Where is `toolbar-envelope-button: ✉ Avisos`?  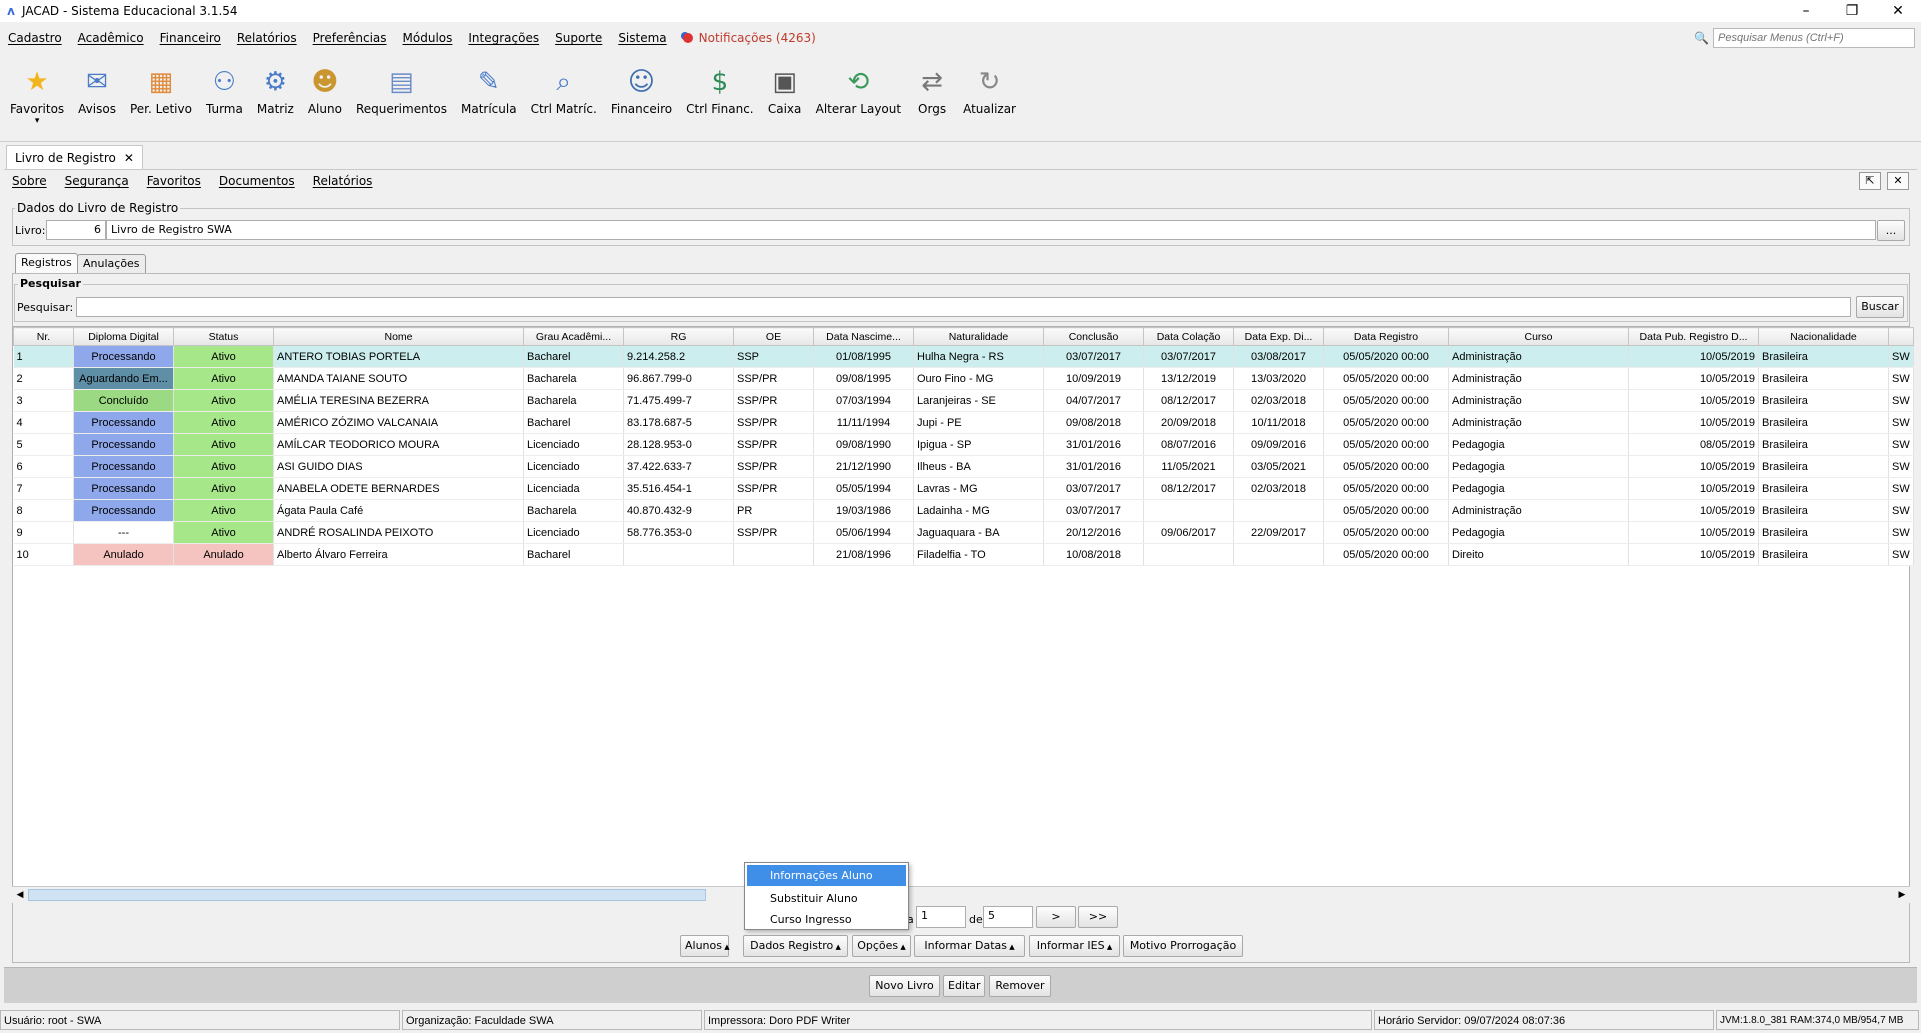 toolbar-envelope-button: ✉ Avisos is located at coordinates (97, 85).